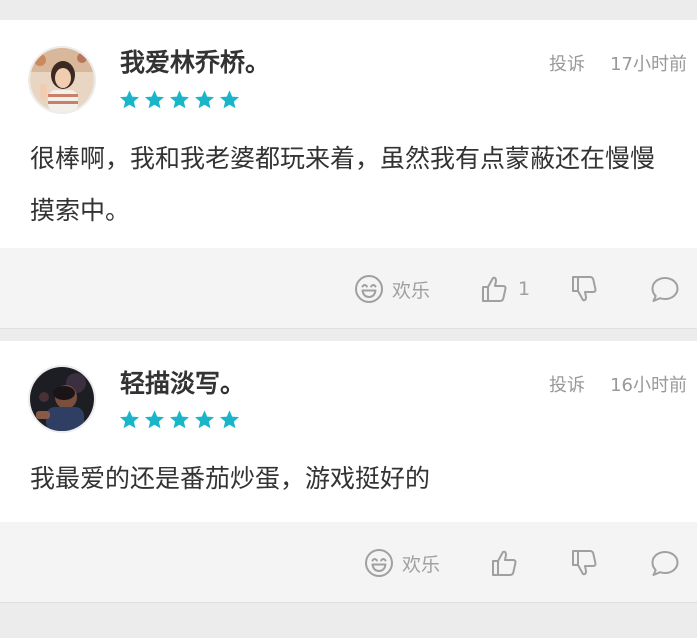  What do you see at coordinates (343, 184) in the screenshot?
I see `comment-text: 很棒啊，我和我老婆都玩来着，虽然我有点蒙蔽还在慢慢摸索中。` at bounding box center [343, 184].